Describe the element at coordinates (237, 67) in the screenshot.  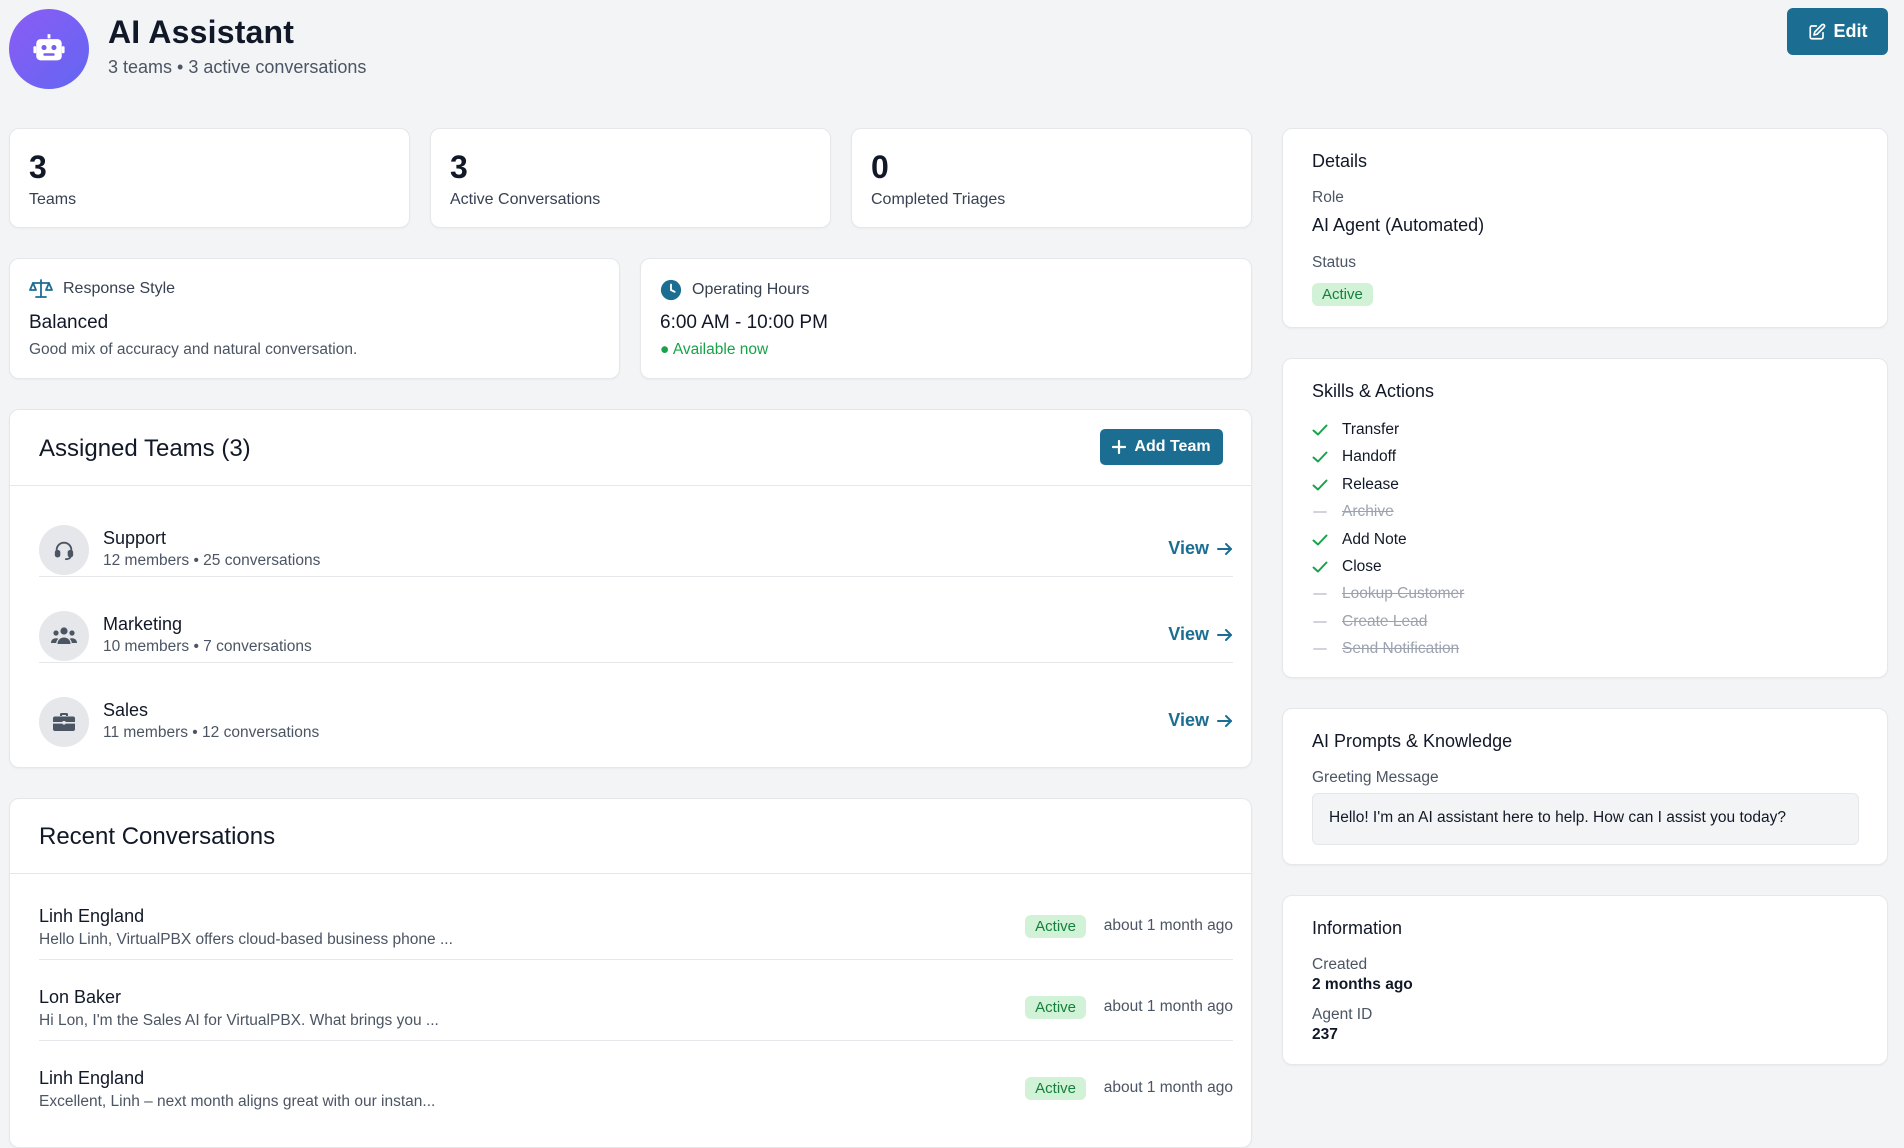
I see `page-subtitle: 3 teams • 3 active conversations` at that location.